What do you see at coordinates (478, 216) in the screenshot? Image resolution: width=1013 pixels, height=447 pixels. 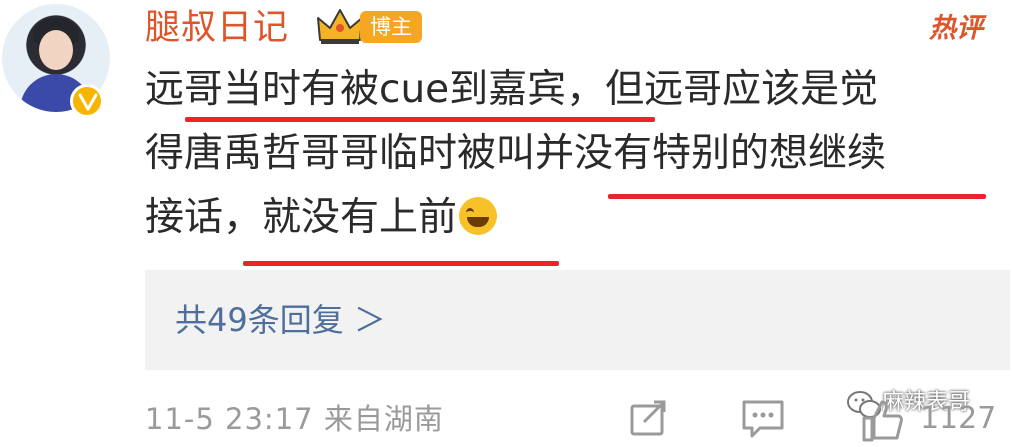 I see `laugh-cry-emoji-icon` at bounding box center [478, 216].